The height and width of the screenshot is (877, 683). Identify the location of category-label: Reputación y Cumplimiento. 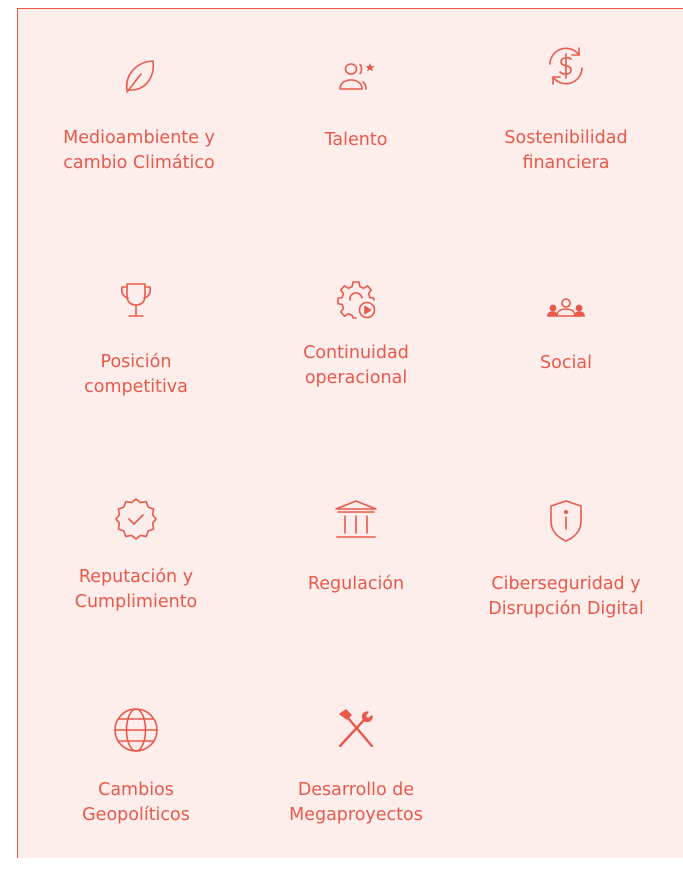
(136, 589).